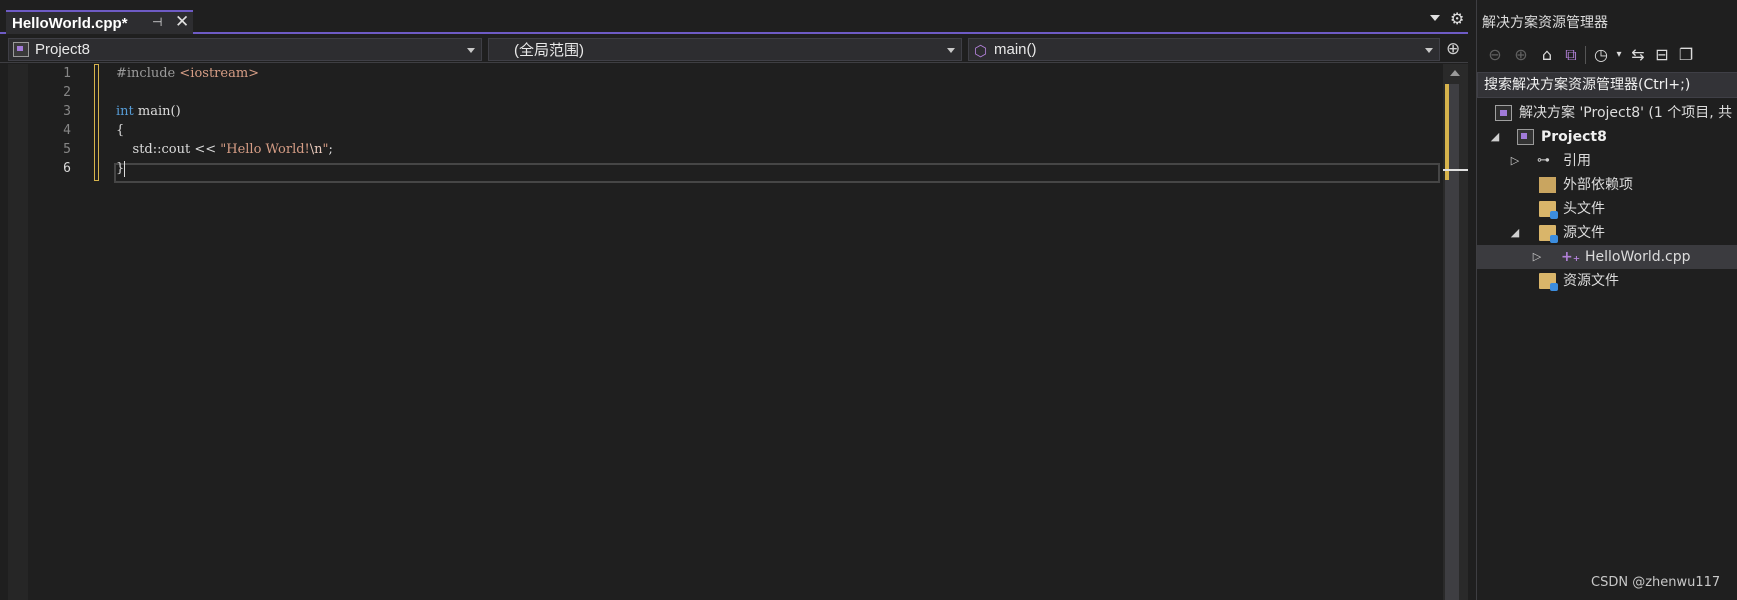 This screenshot has height=600, width=1737. Describe the element at coordinates (1584, 209) in the screenshot. I see `tree-item-label: 头文件` at that location.